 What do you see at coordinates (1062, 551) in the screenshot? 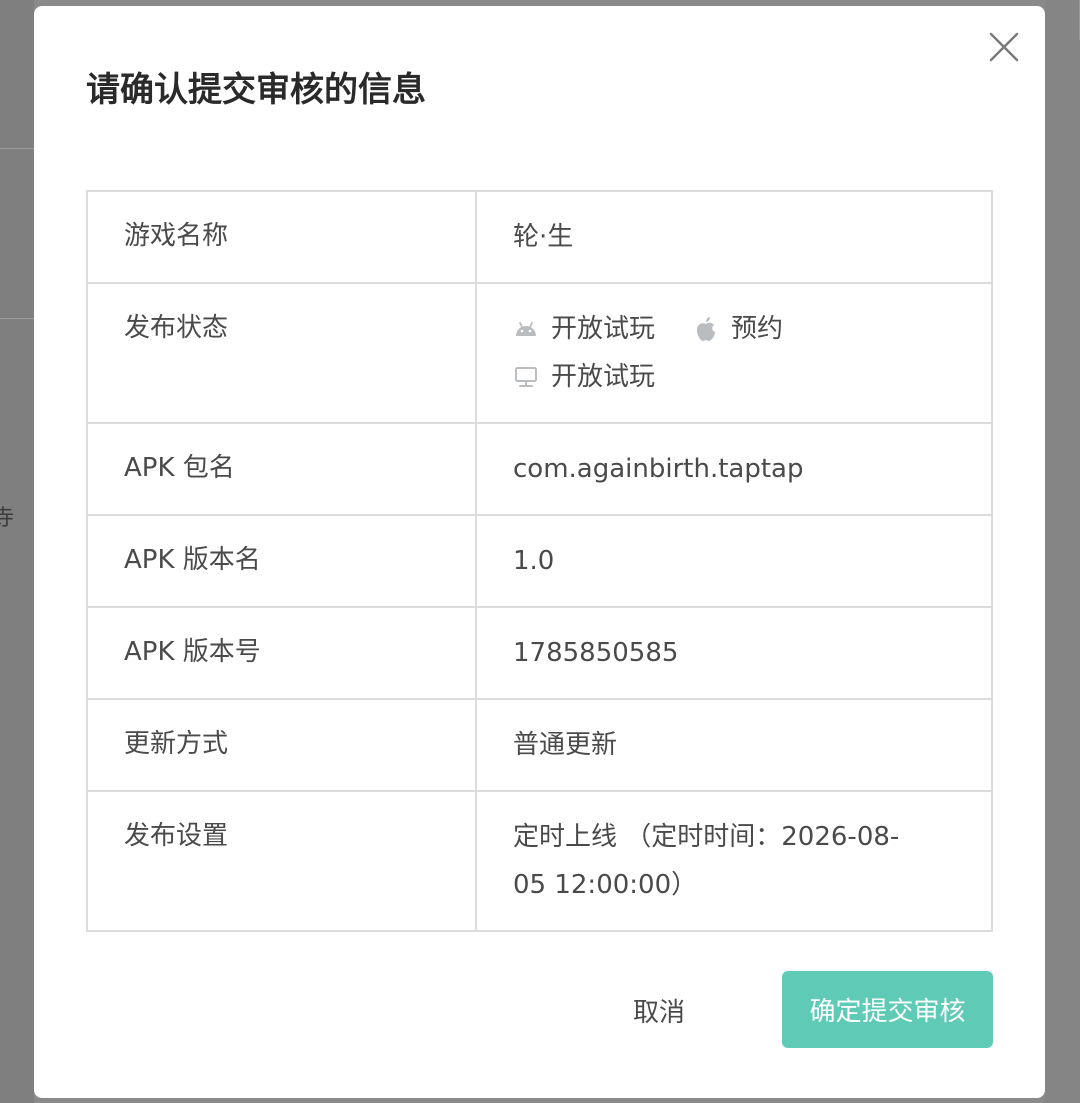
I see `background-right-panel` at bounding box center [1062, 551].